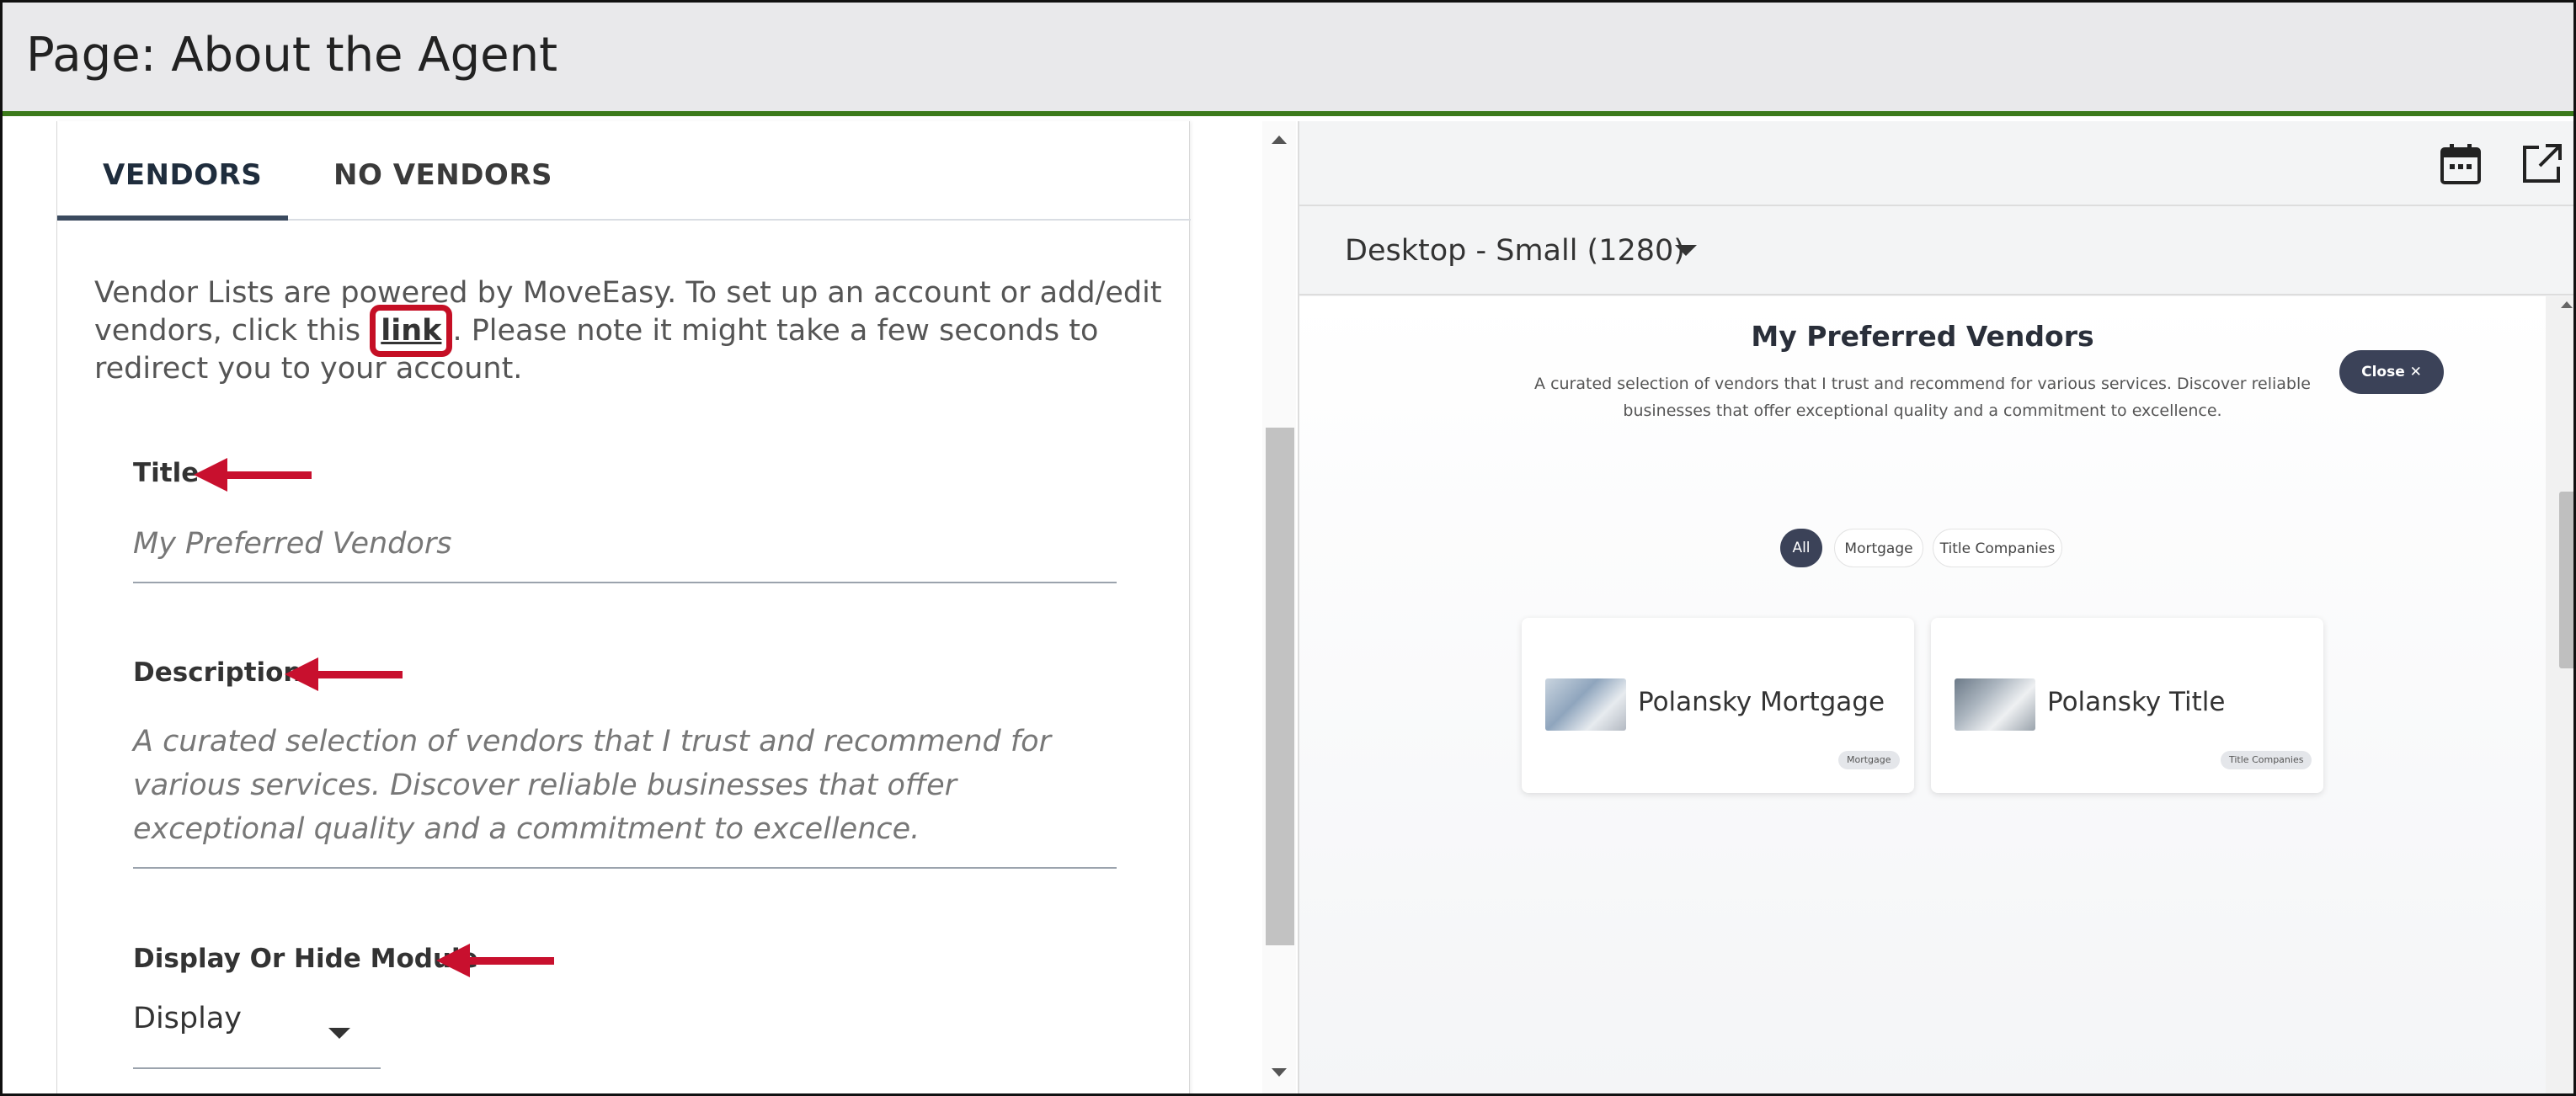  Describe the element at coordinates (1279, 1072) in the screenshot. I see `scroll-down-icon` at that location.